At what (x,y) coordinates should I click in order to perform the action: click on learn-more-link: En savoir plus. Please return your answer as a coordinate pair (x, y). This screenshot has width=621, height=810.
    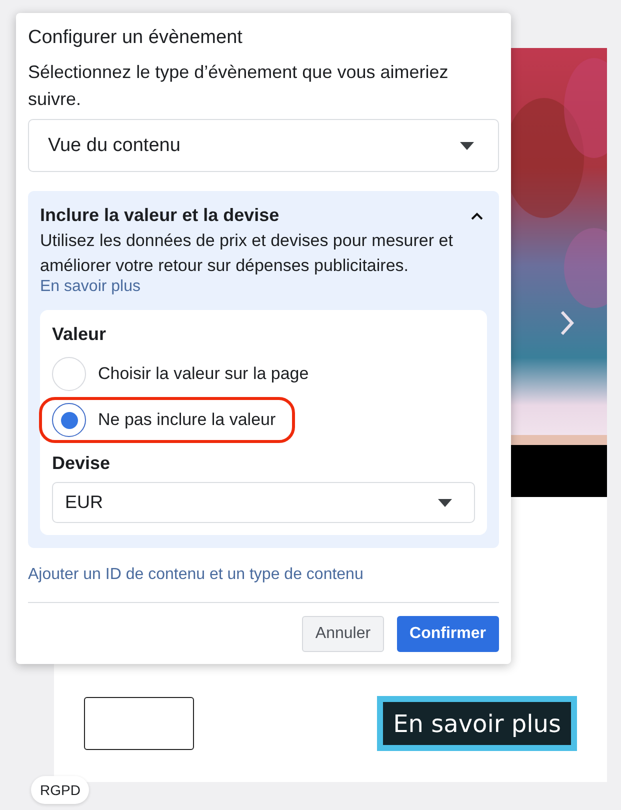
    Looking at the image, I should click on (90, 287).